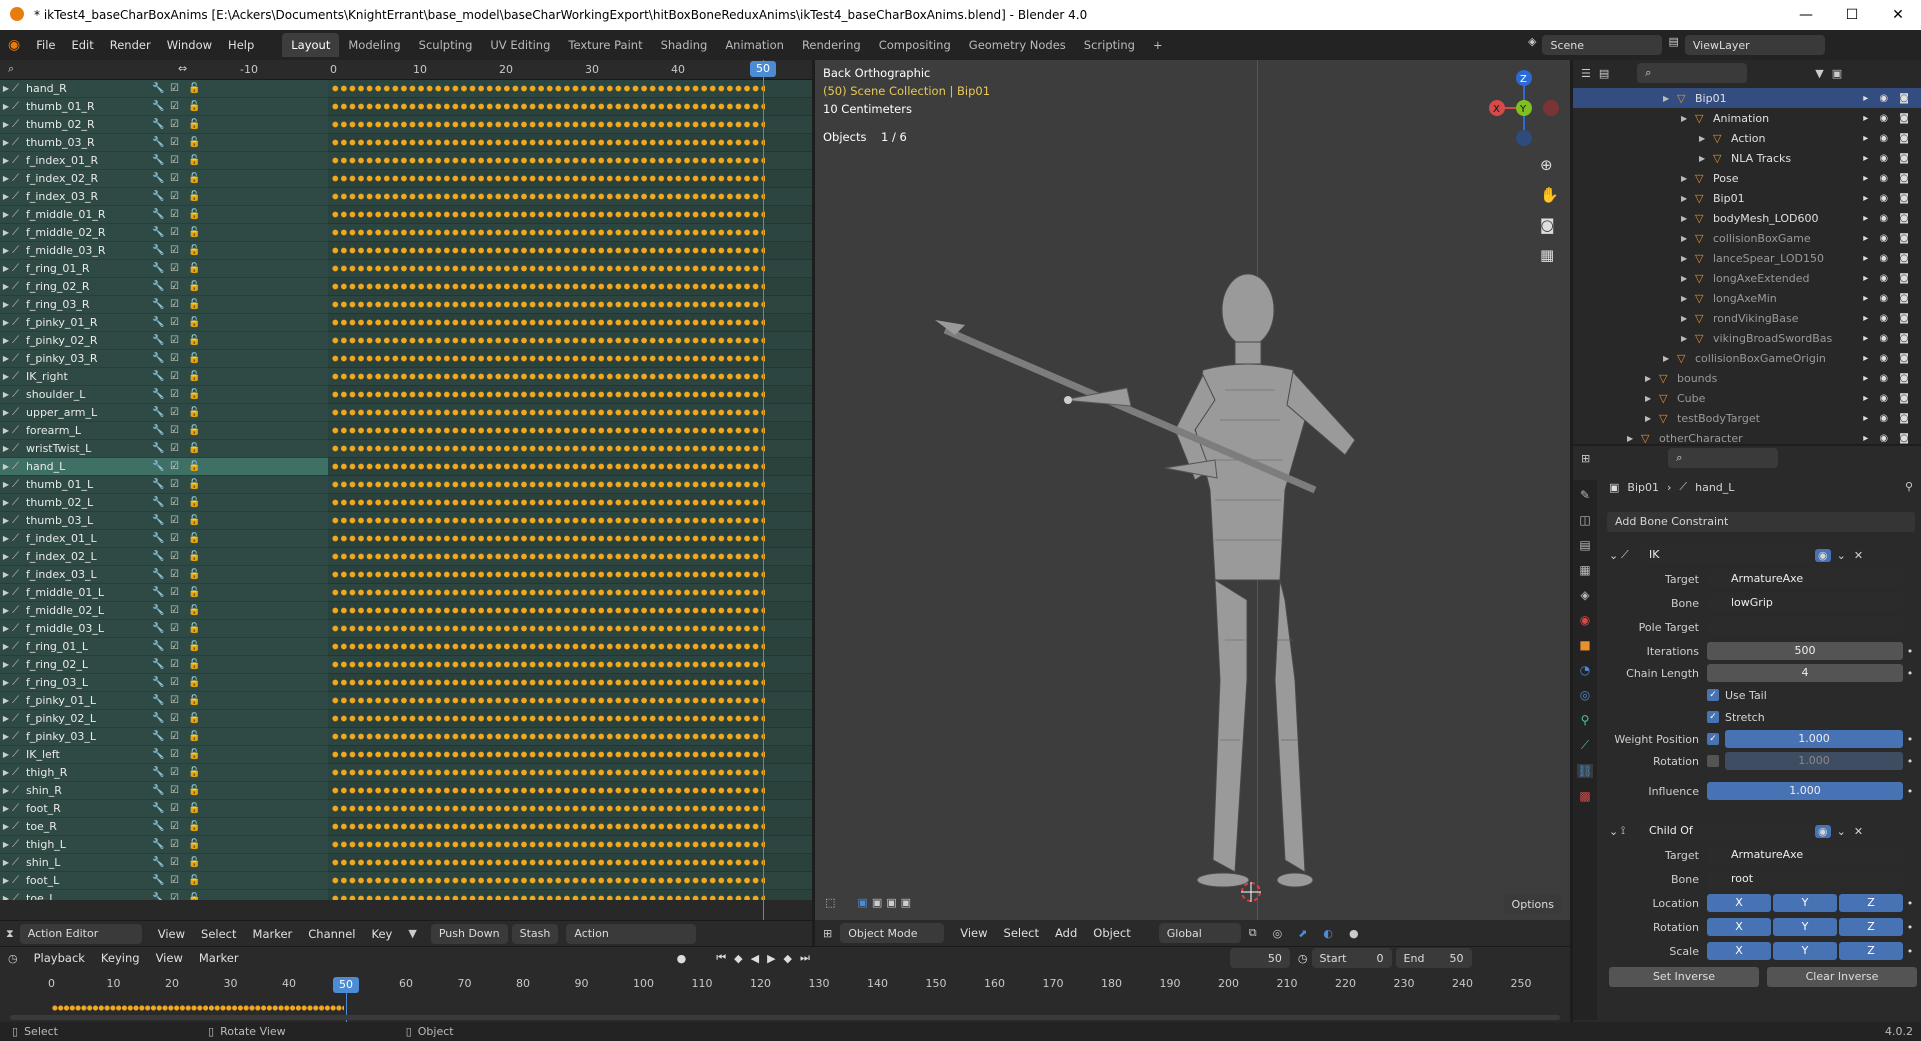 The width and height of the screenshot is (1921, 1041). Describe the element at coordinates (164, 449) in the screenshot. I see `channel-row: ▶ ⟋ wristTwist_L 🔧 ☑ 🔓` at that location.